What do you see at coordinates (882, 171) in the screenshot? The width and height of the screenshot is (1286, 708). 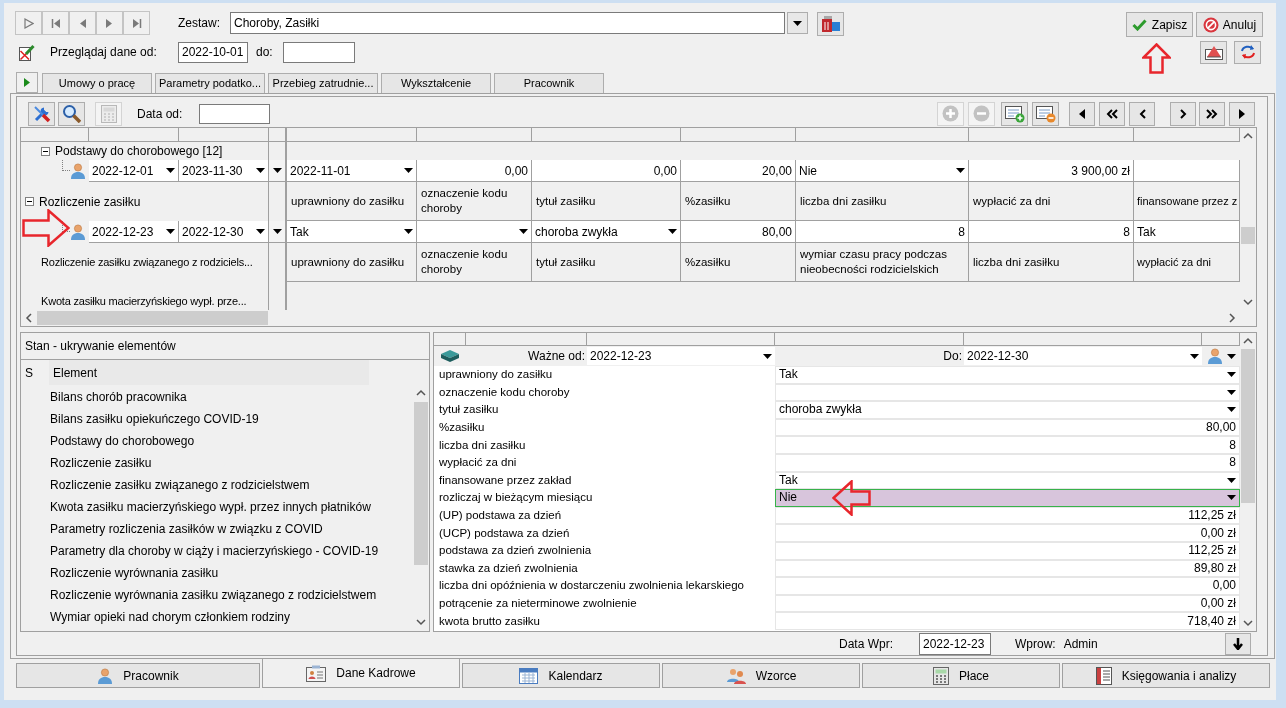 I see `dropdown-cell: Nie` at bounding box center [882, 171].